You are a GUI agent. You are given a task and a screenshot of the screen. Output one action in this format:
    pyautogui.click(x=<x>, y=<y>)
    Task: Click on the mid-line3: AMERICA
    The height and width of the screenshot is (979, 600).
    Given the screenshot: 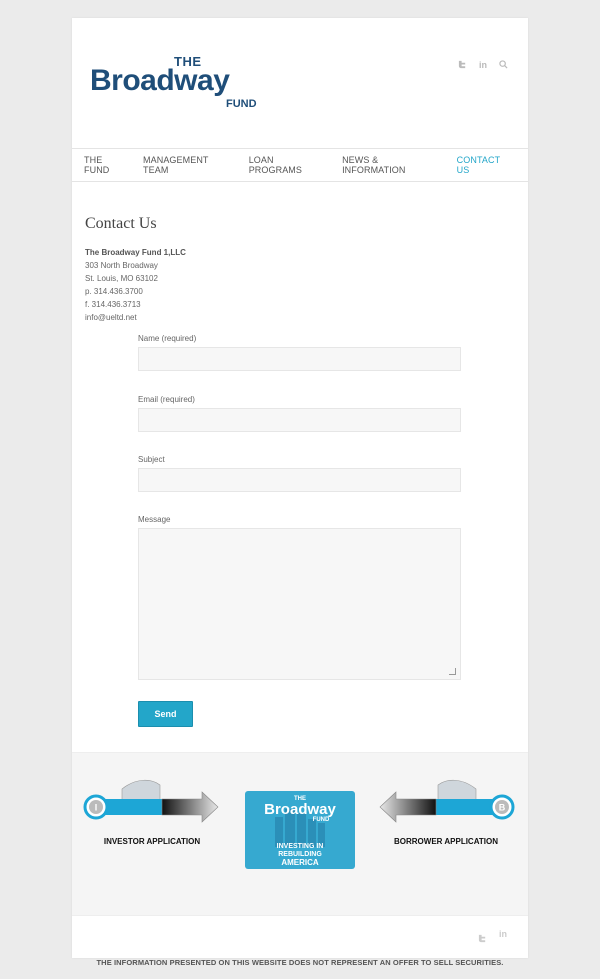 What is the action you would take?
    pyautogui.click(x=300, y=862)
    